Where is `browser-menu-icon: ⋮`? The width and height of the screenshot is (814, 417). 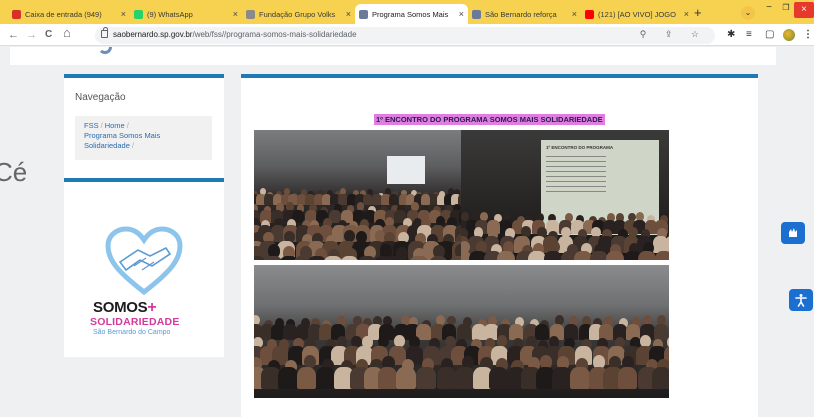
browser-menu-icon: ⋮ is located at coordinates (808, 35).